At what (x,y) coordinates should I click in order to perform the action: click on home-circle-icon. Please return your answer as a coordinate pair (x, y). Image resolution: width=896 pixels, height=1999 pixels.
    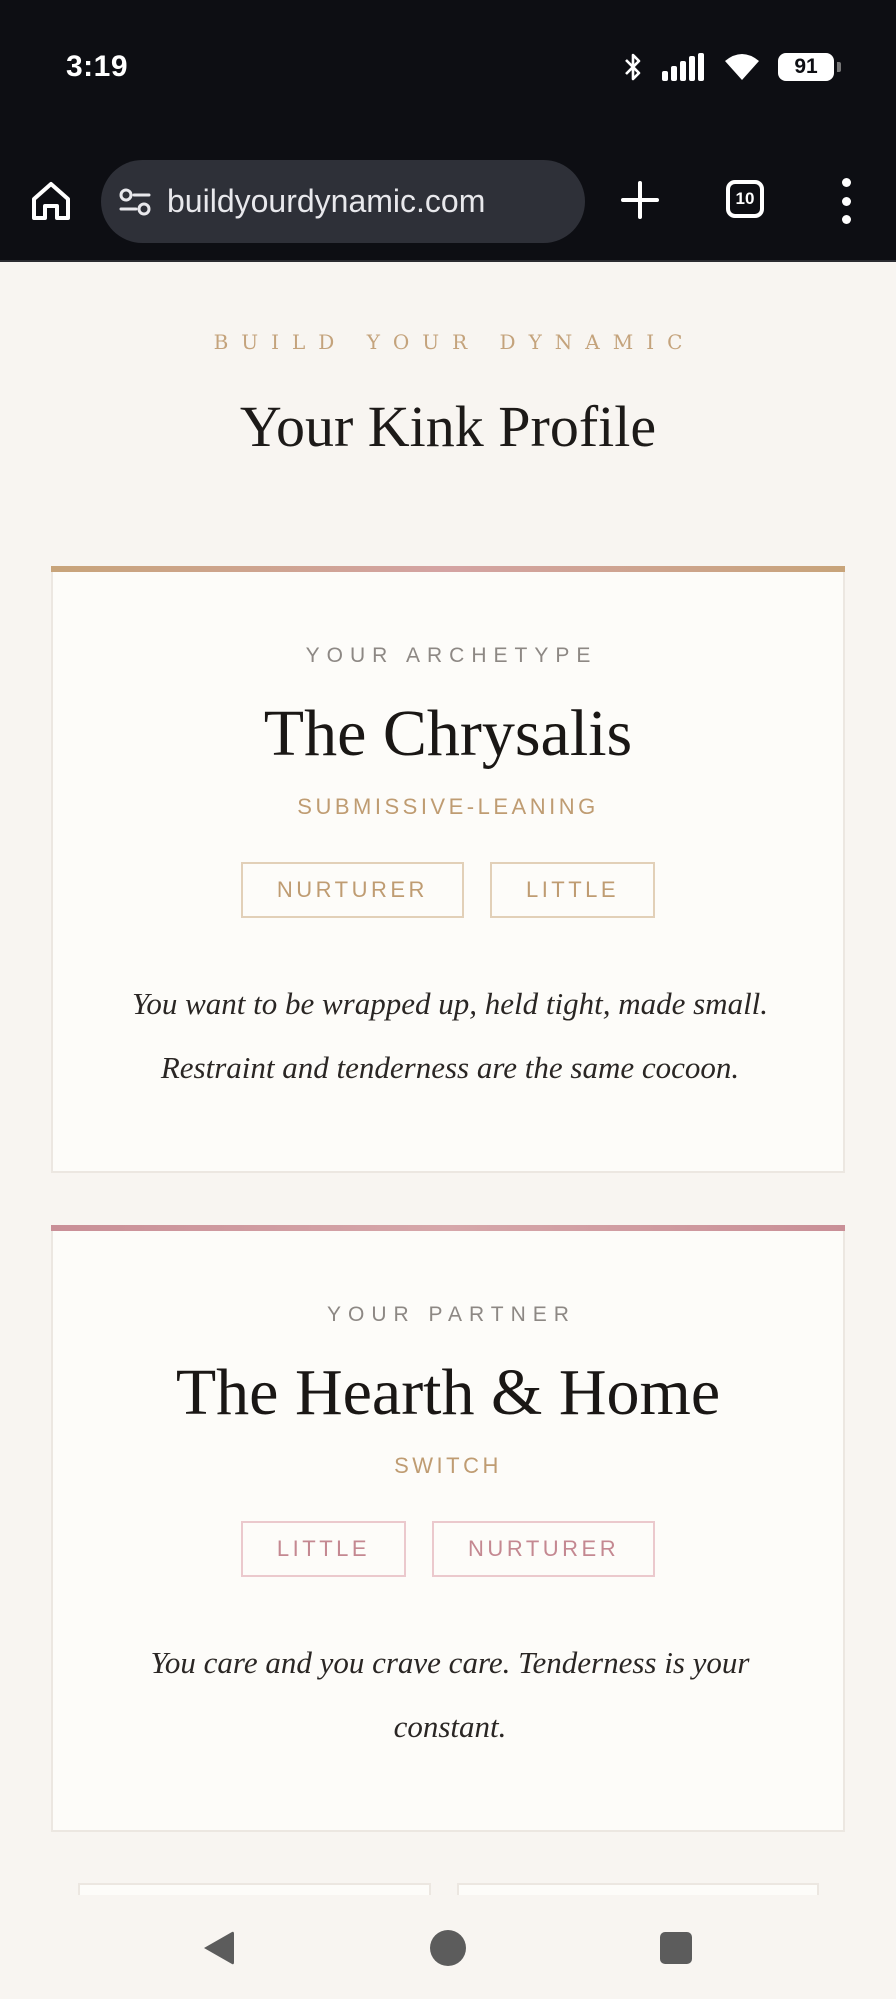
    Looking at the image, I should click on (448, 1948).